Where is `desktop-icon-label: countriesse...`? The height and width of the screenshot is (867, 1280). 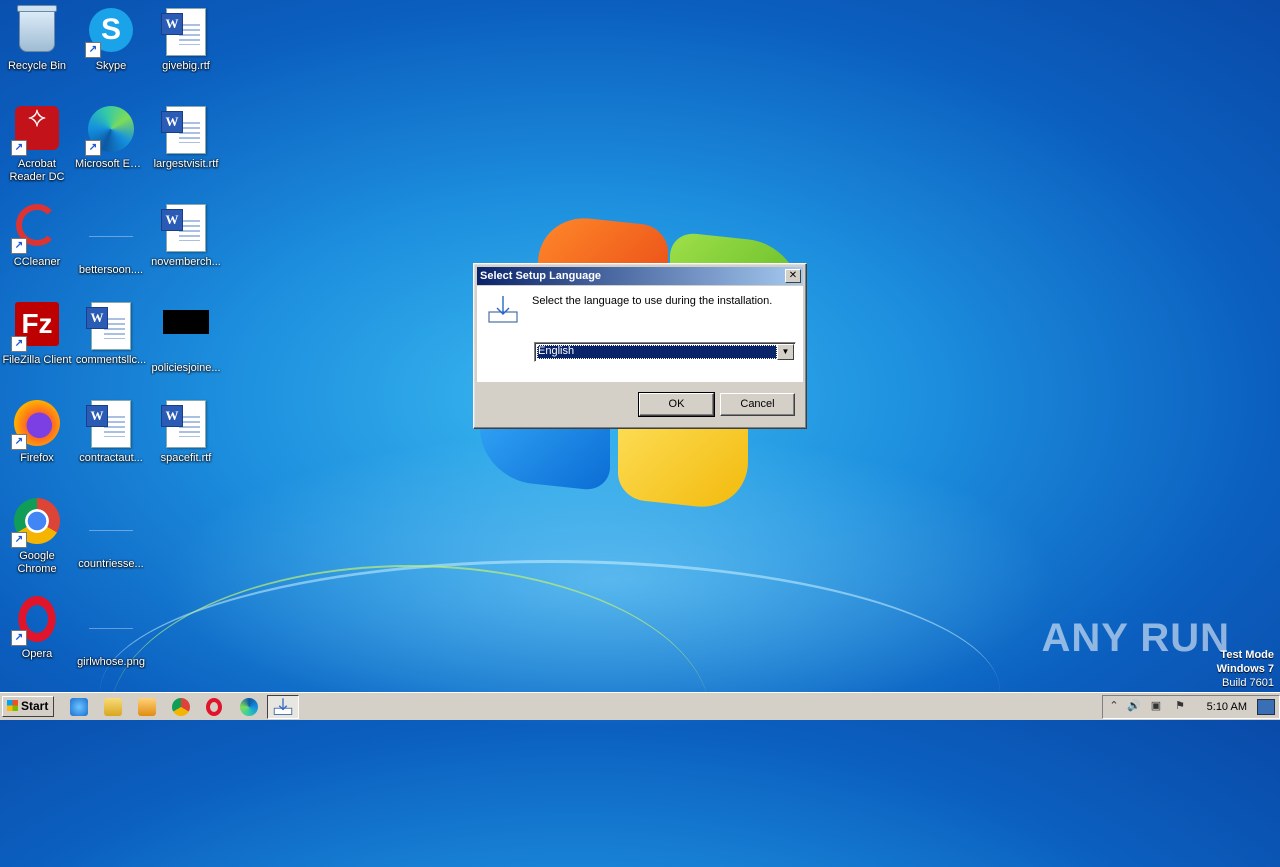 desktop-icon-label: countriesse... is located at coordinates (111, 564).